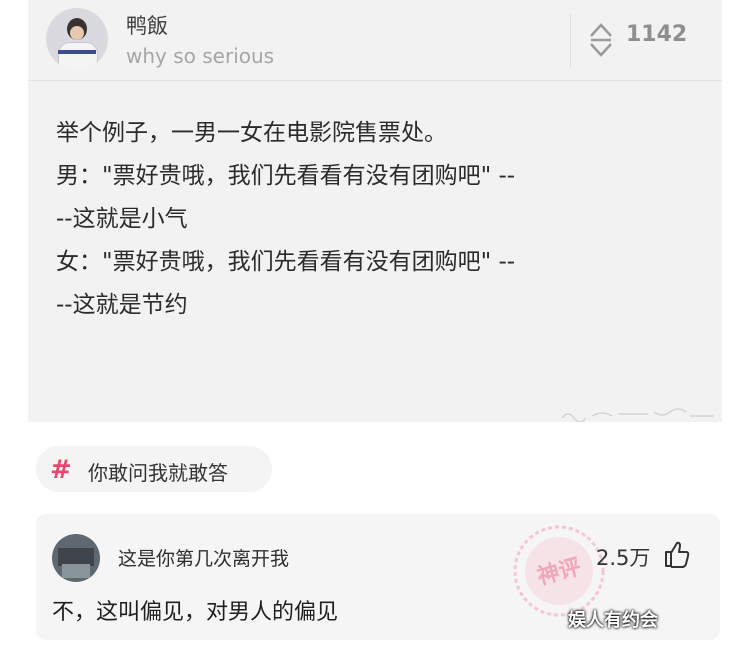 Image resolution: width=750 pixels, height=649 pixels. Describe the element at coordinates (200, 56) in the screenshot. I see `user-bio: why so serious` at that location.